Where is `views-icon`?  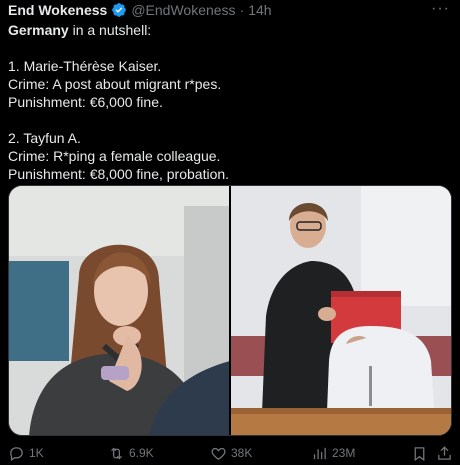
views-icon is located at coordinates (319, 453).